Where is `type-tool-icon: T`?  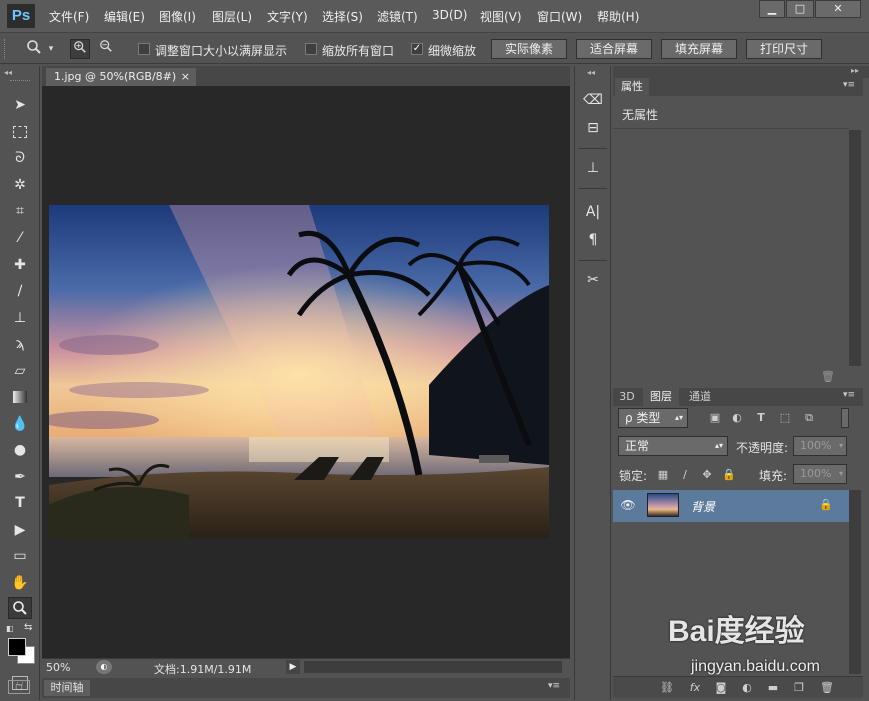 type-tool-icon: T is located at coordinates (20, 503).